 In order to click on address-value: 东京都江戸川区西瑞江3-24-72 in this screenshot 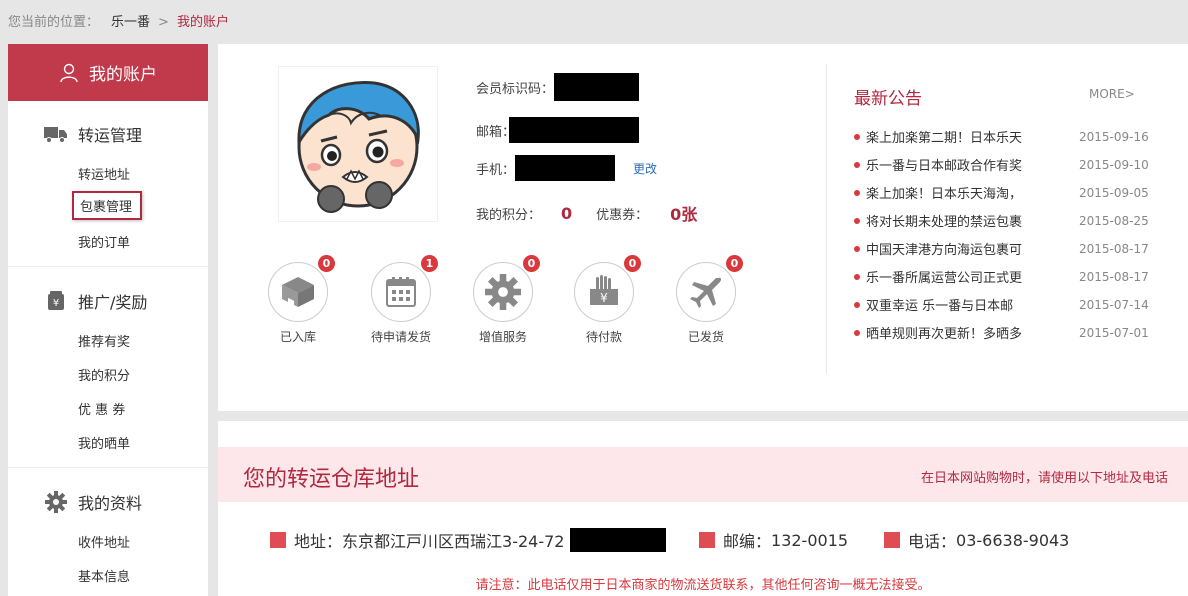, I will do `click(453, 541)`.